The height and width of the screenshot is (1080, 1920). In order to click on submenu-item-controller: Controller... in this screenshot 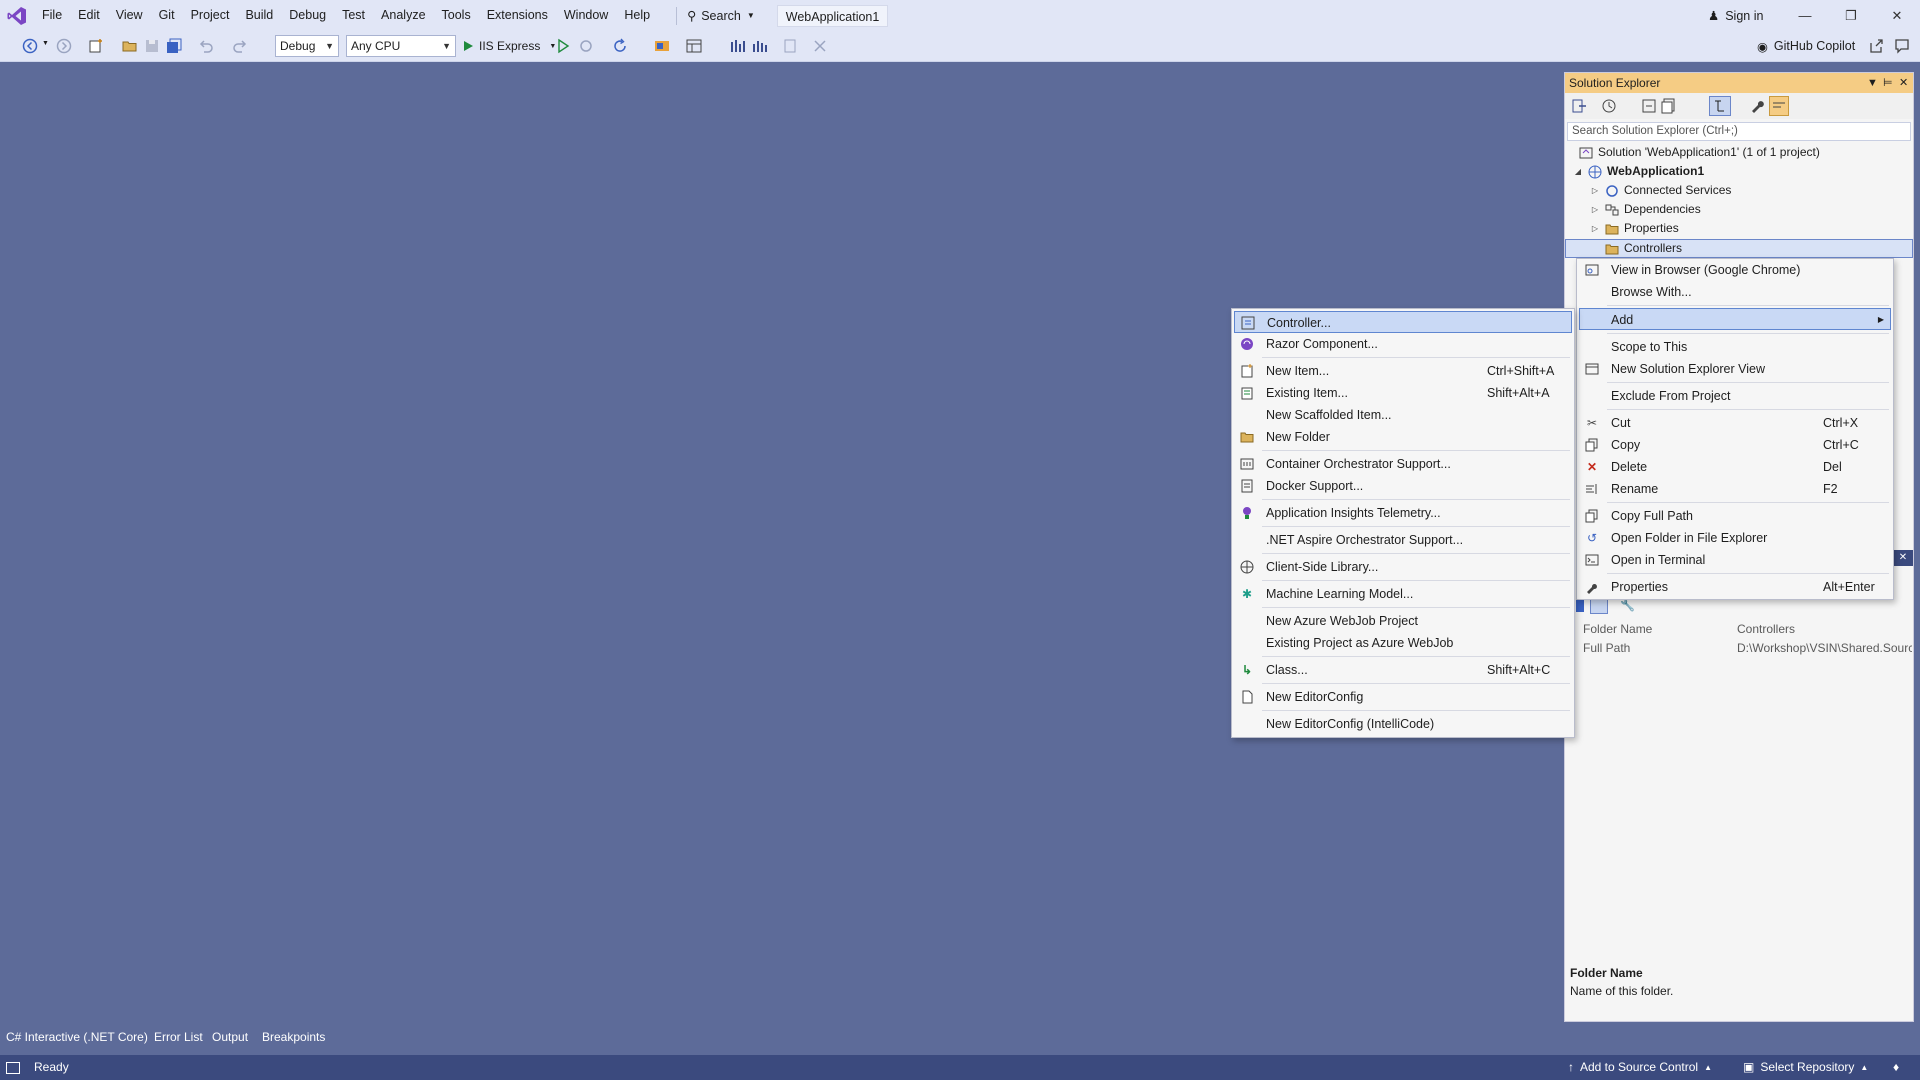, I will do `click(1403, 322)`.